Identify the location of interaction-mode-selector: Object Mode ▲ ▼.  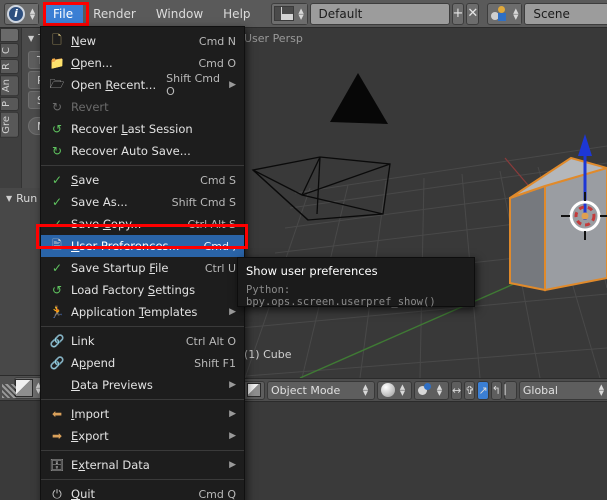
(321, 390).